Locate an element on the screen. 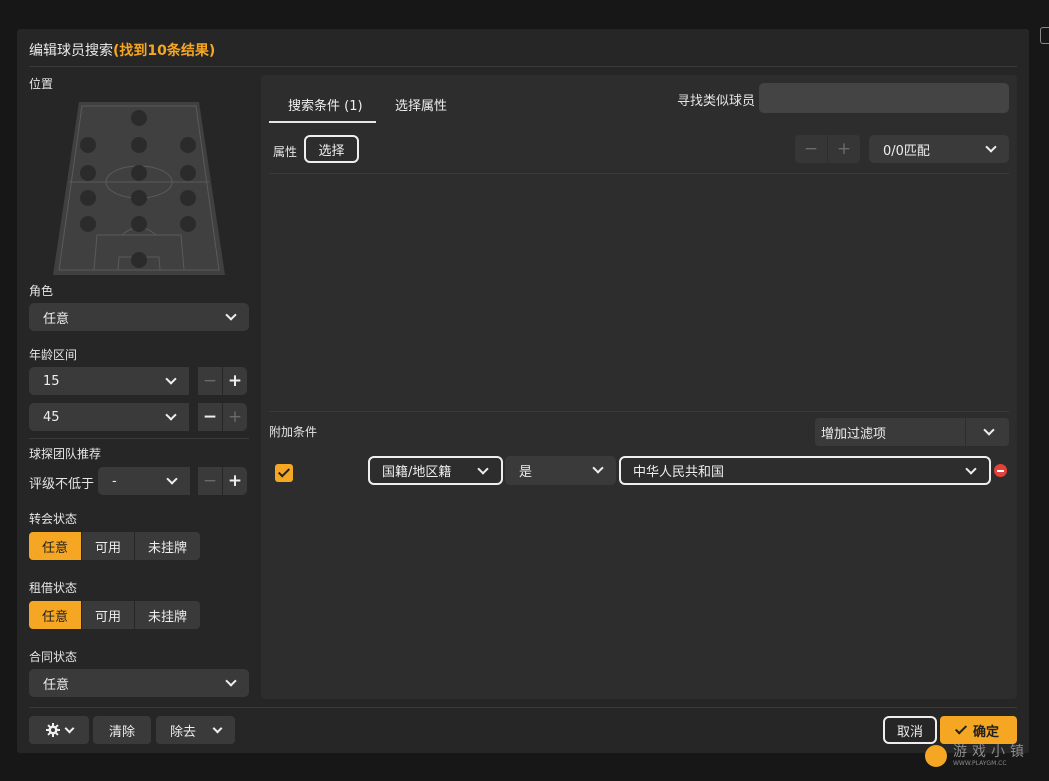 The height and width of the screenshot is (781, 1049). remove-menu-button: 除去 is located at coordinates (195, 730).